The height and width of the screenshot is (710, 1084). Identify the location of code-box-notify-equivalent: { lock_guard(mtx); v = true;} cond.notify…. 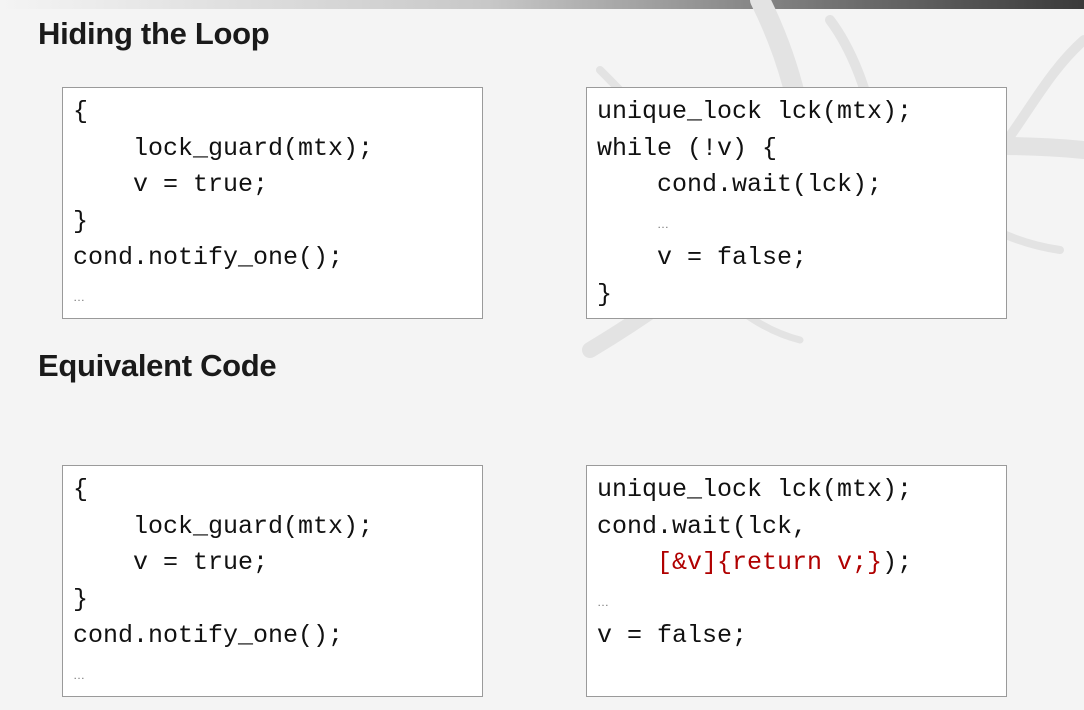
(272, 581).